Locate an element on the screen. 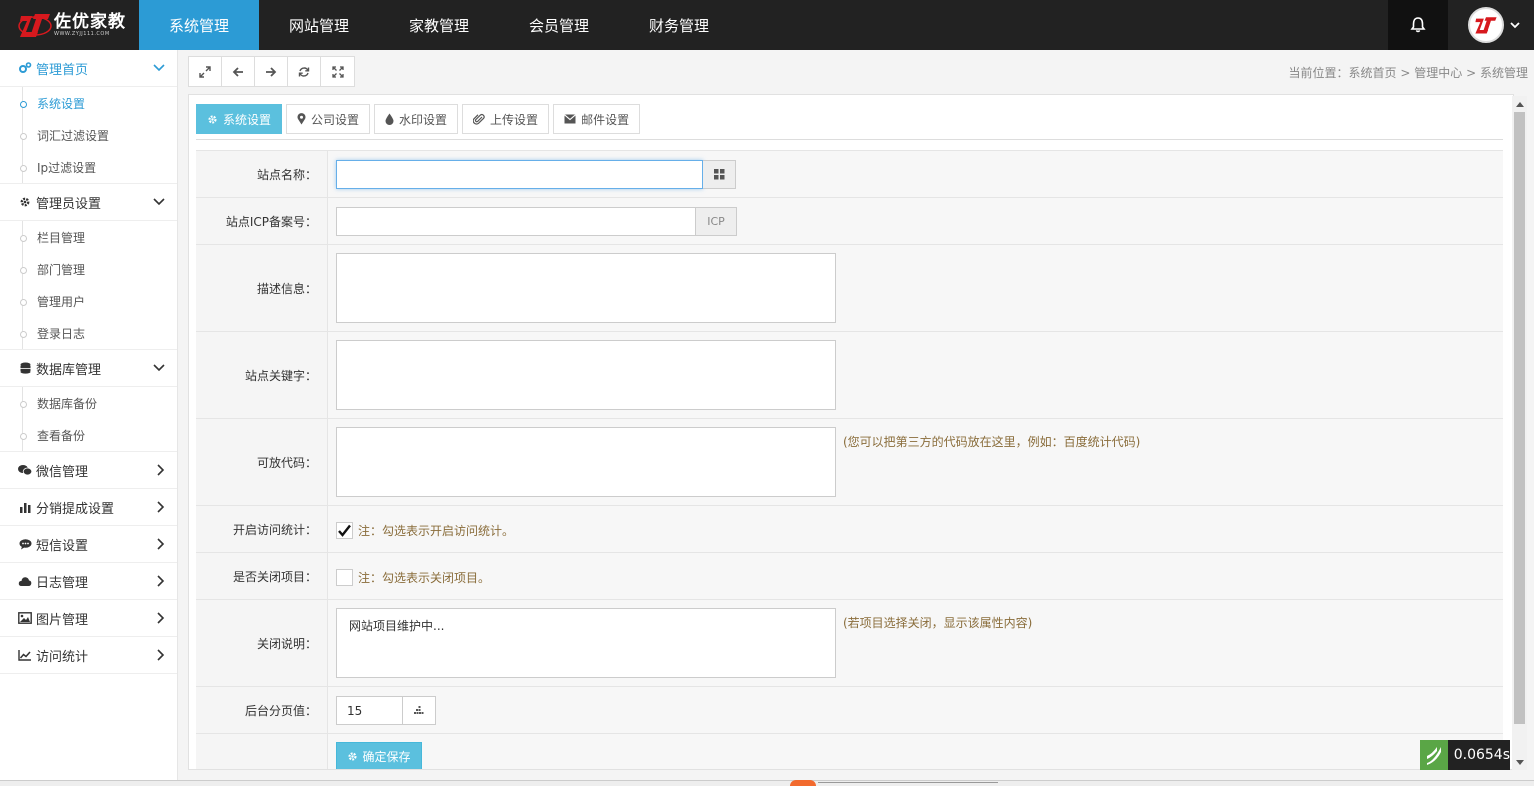 Image resolution: width=1534 pixels, height=786 pixels. sidebar-group-stats: 访问统计 is located at coordinates (88, 655).